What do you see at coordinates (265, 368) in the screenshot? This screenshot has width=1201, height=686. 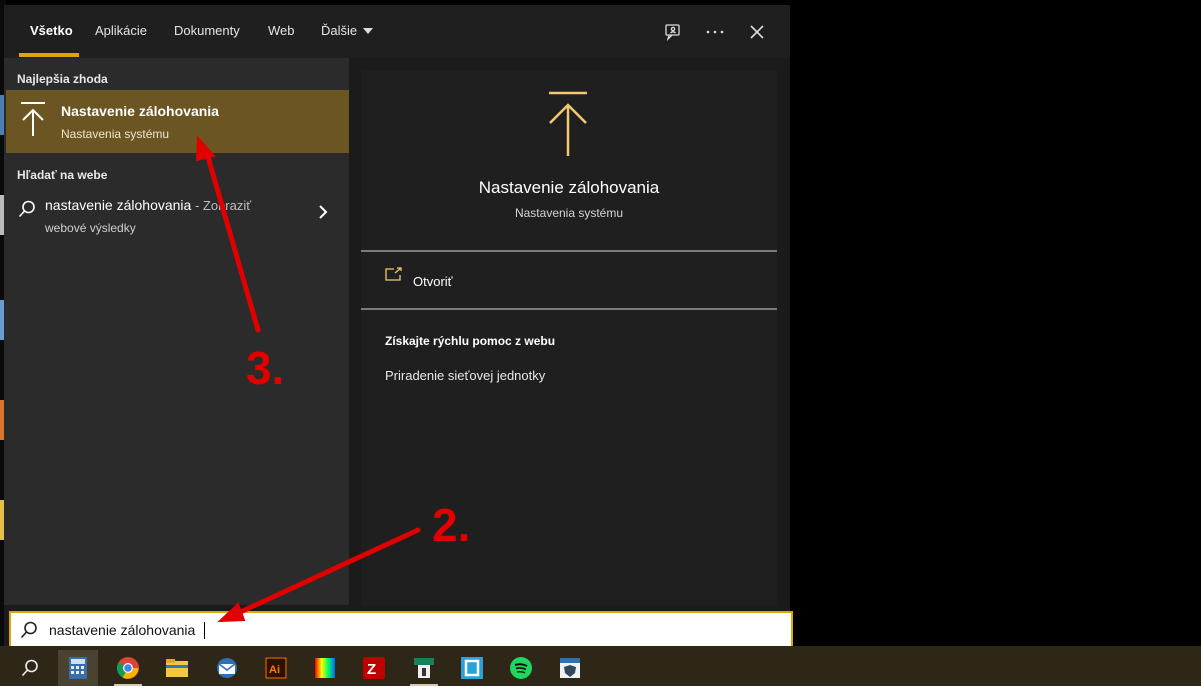 I see `annotation-step-3: 3.` at bounding box center [265, 368].